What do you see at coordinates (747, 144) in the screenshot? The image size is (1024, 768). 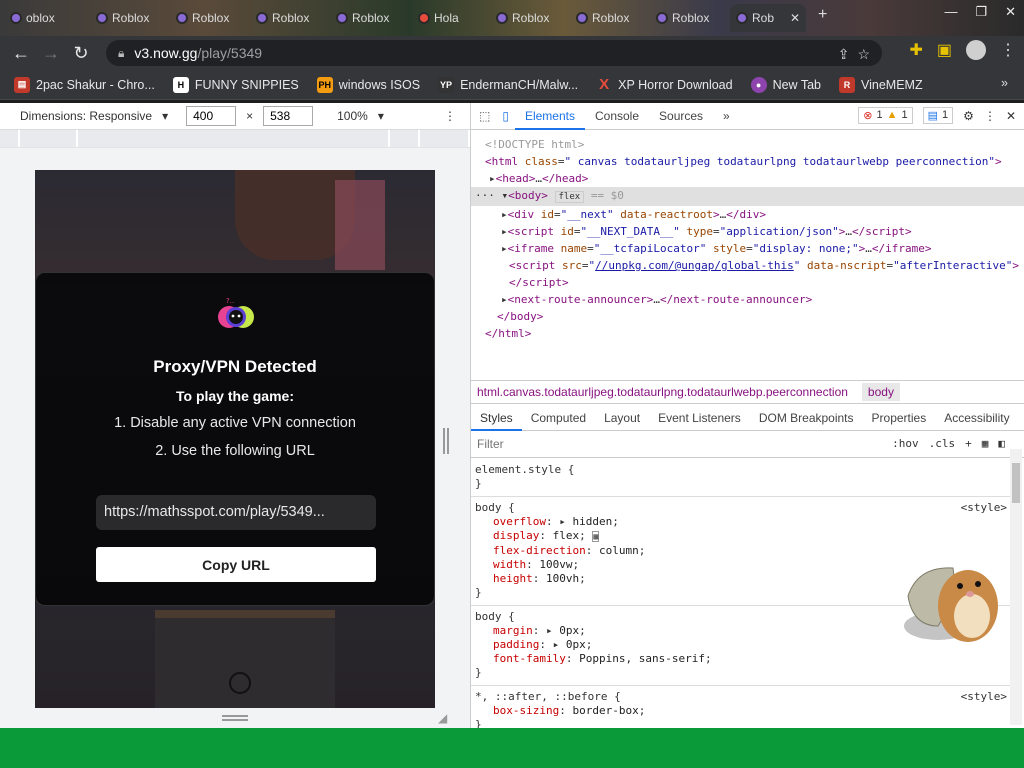 I see `dom-line: <!DOCTYPE html>` at bounding box center [747, 144].